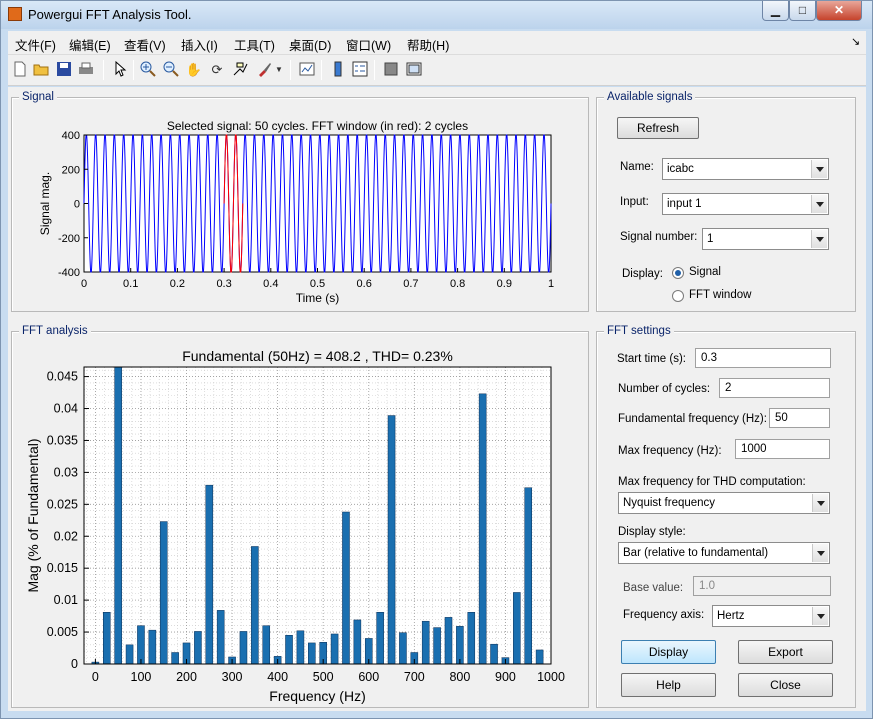 Image resolution: width=873 pixels, height=719 pixels. I want to click on display-label: Display:, so click(642, 274).